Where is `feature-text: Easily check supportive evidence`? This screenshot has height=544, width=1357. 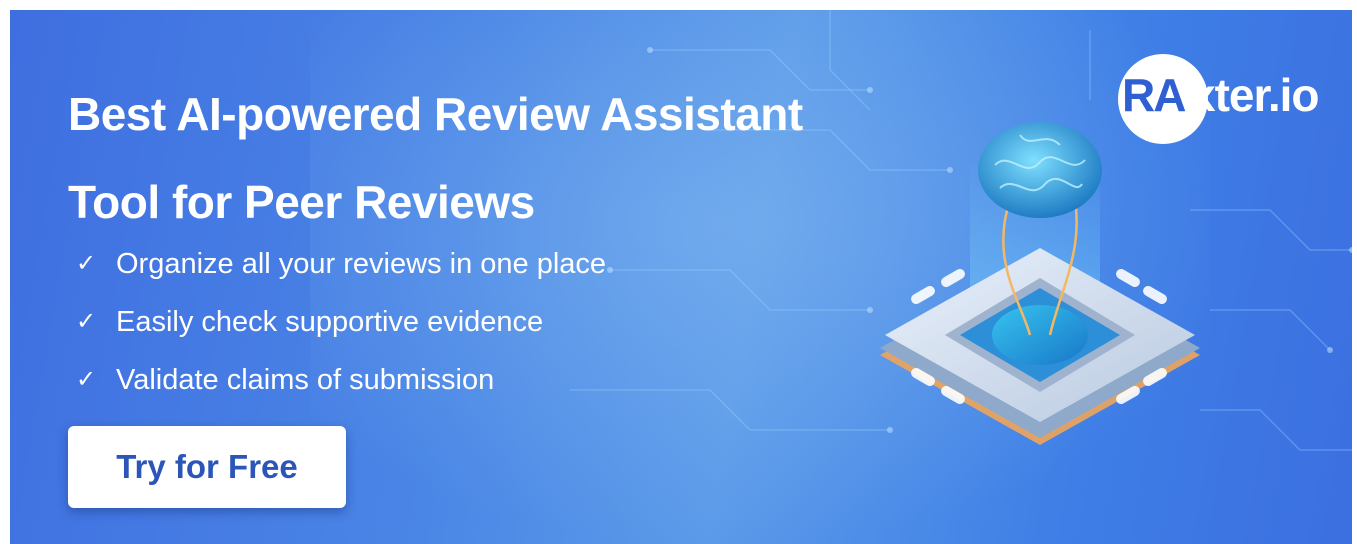
feature-text: Easily check supportive evidence is located at coordinates (330, 322).